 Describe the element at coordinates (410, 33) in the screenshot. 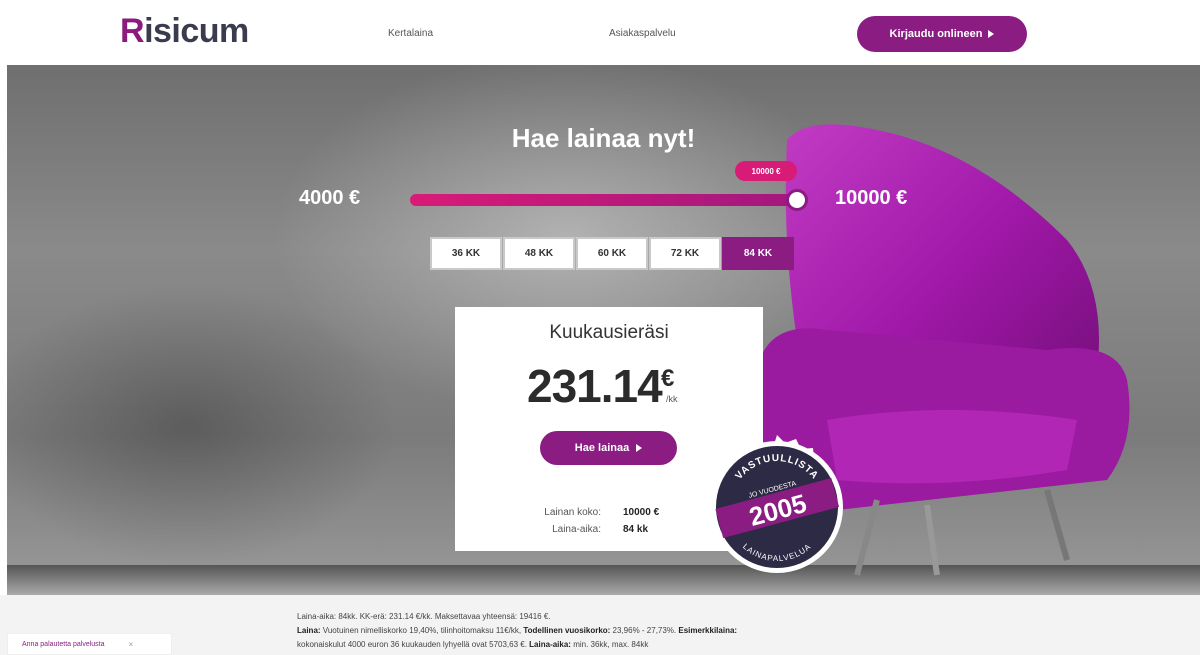

I see `nav-kertalaina: Kertalaina` at that location.